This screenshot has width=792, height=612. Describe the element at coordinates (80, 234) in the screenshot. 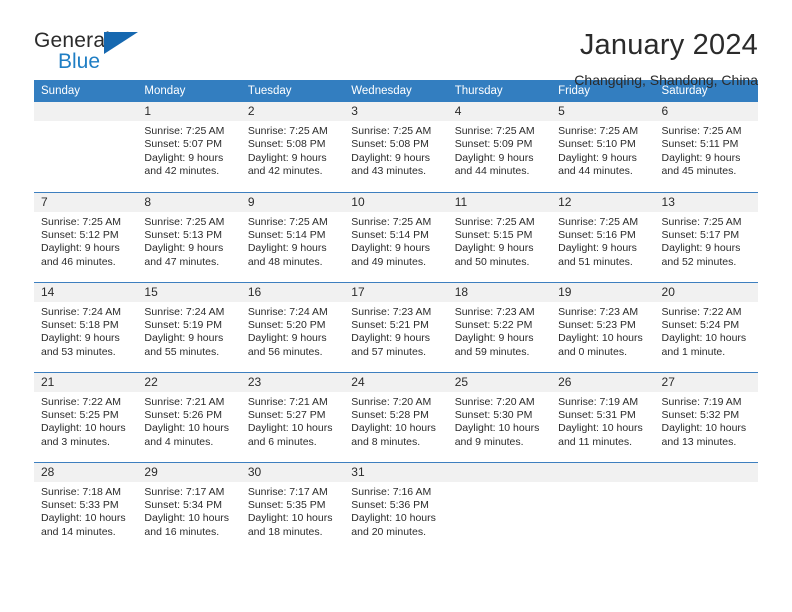

I see `sunset-text: Sunset: 5:12 PM` at that location.